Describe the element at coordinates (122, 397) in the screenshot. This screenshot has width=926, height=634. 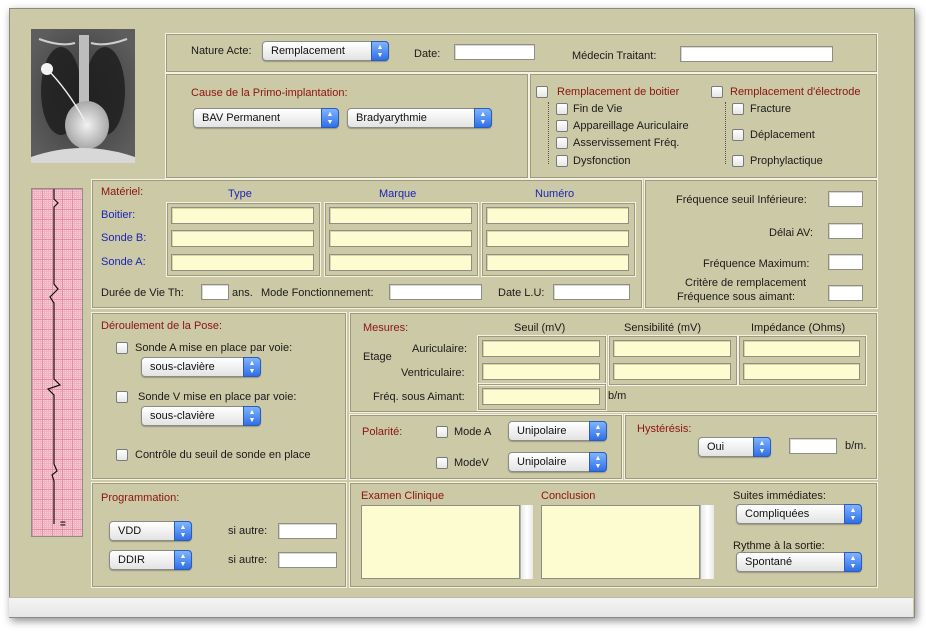
I see `sonde-v-checkbox` at that location.